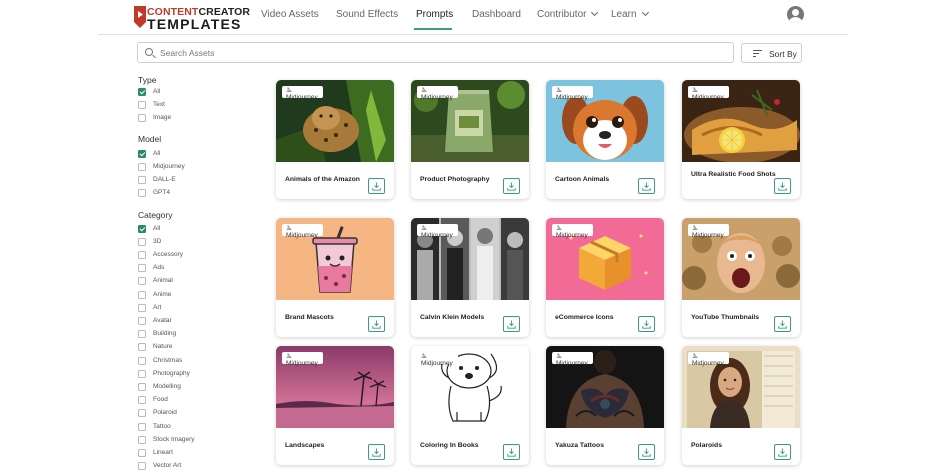  I want to click on card-thumbnail-models: Midjourney, so click(470, 259).